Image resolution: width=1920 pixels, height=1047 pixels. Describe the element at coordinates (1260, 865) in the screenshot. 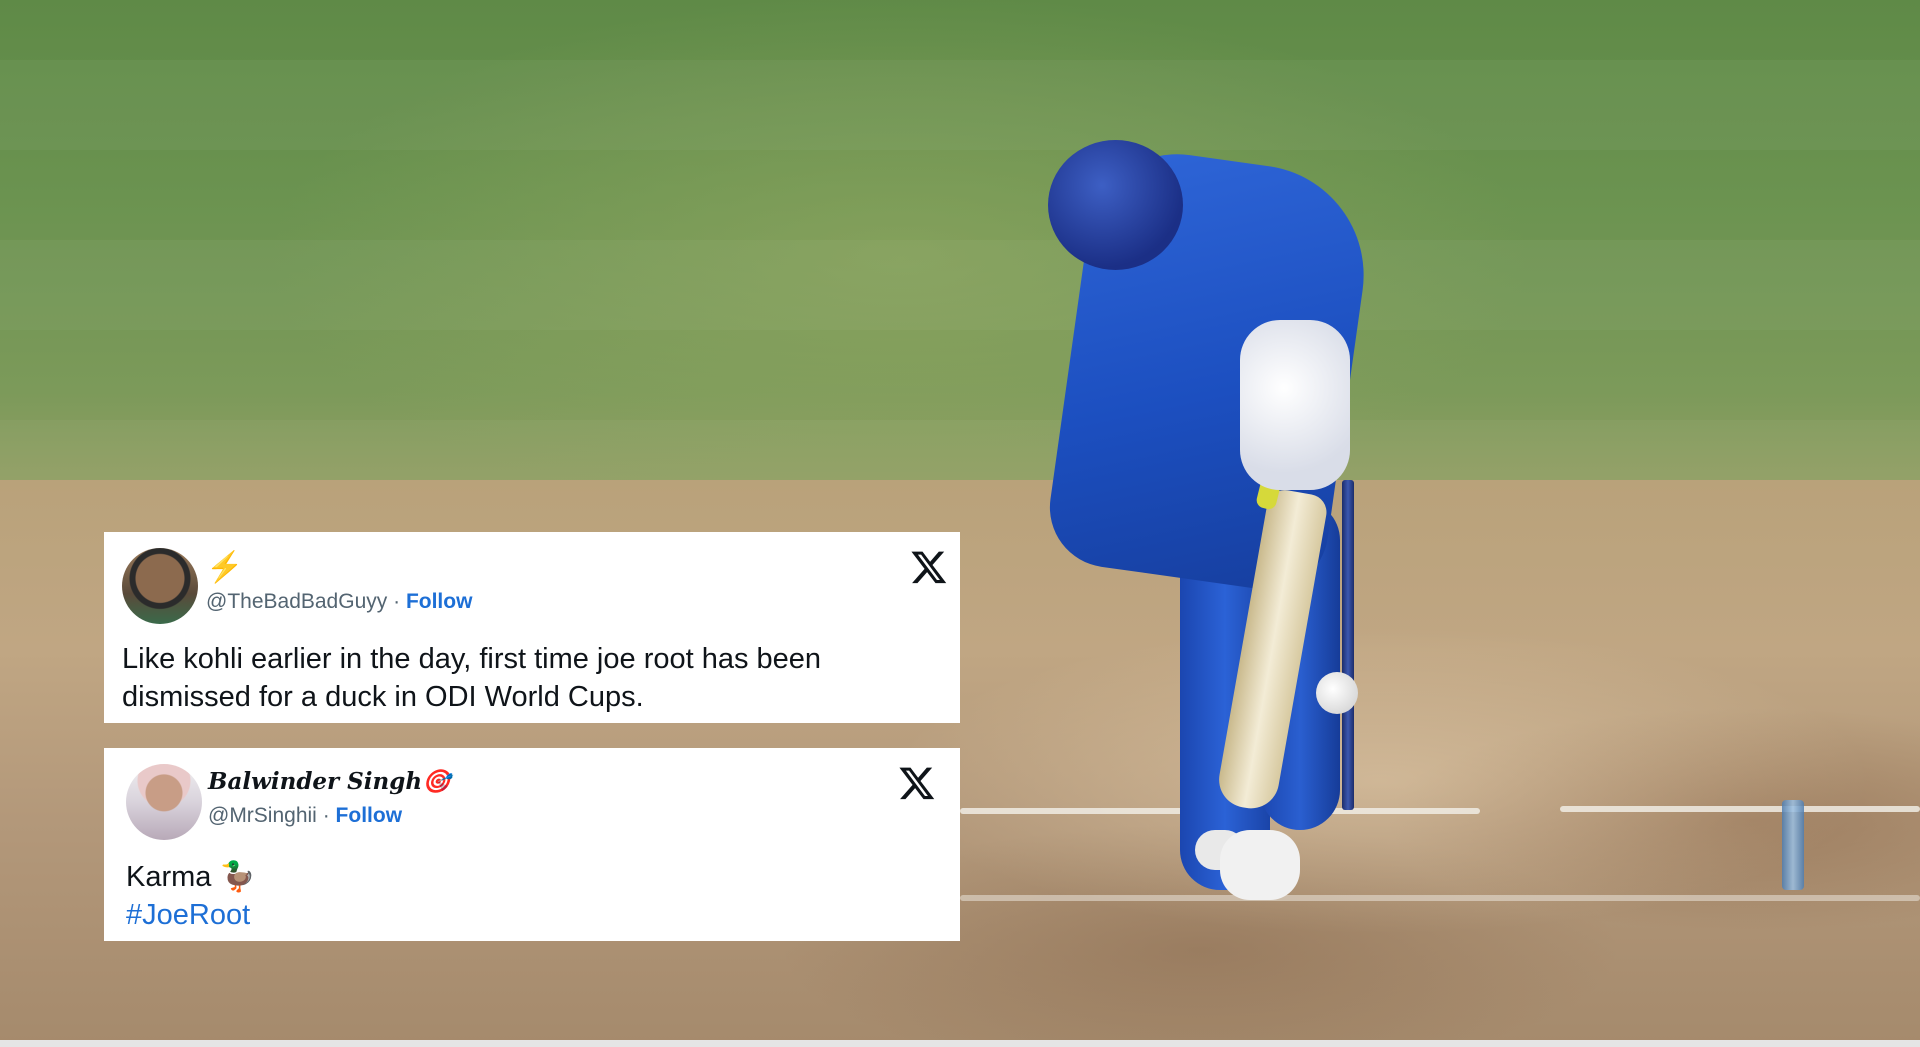

I see `batter-shoe` at that location.